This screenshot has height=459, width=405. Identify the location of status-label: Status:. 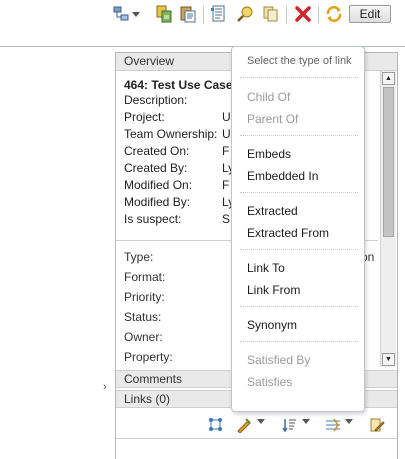
(143, 317).